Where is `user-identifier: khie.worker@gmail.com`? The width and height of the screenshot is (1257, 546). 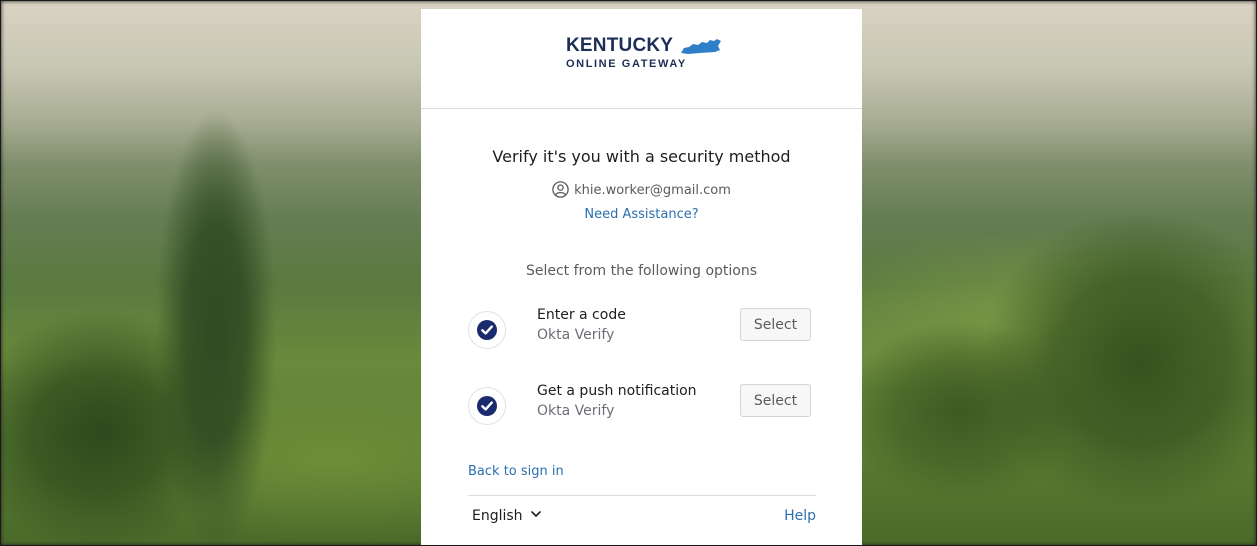
user-identifier: khie.worker@gmail.com is located at coordinates (641, 189).